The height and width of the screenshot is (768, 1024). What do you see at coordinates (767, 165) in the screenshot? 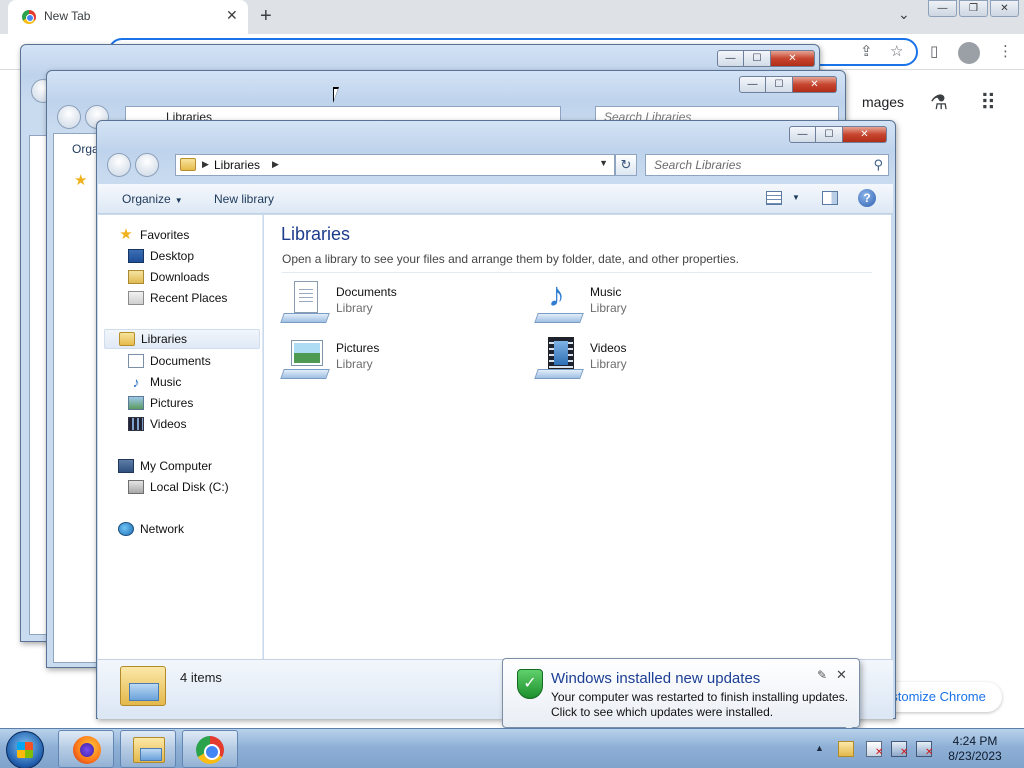
I see `search-box: Search Libraries ⚲` at bounding box center [767, 165].